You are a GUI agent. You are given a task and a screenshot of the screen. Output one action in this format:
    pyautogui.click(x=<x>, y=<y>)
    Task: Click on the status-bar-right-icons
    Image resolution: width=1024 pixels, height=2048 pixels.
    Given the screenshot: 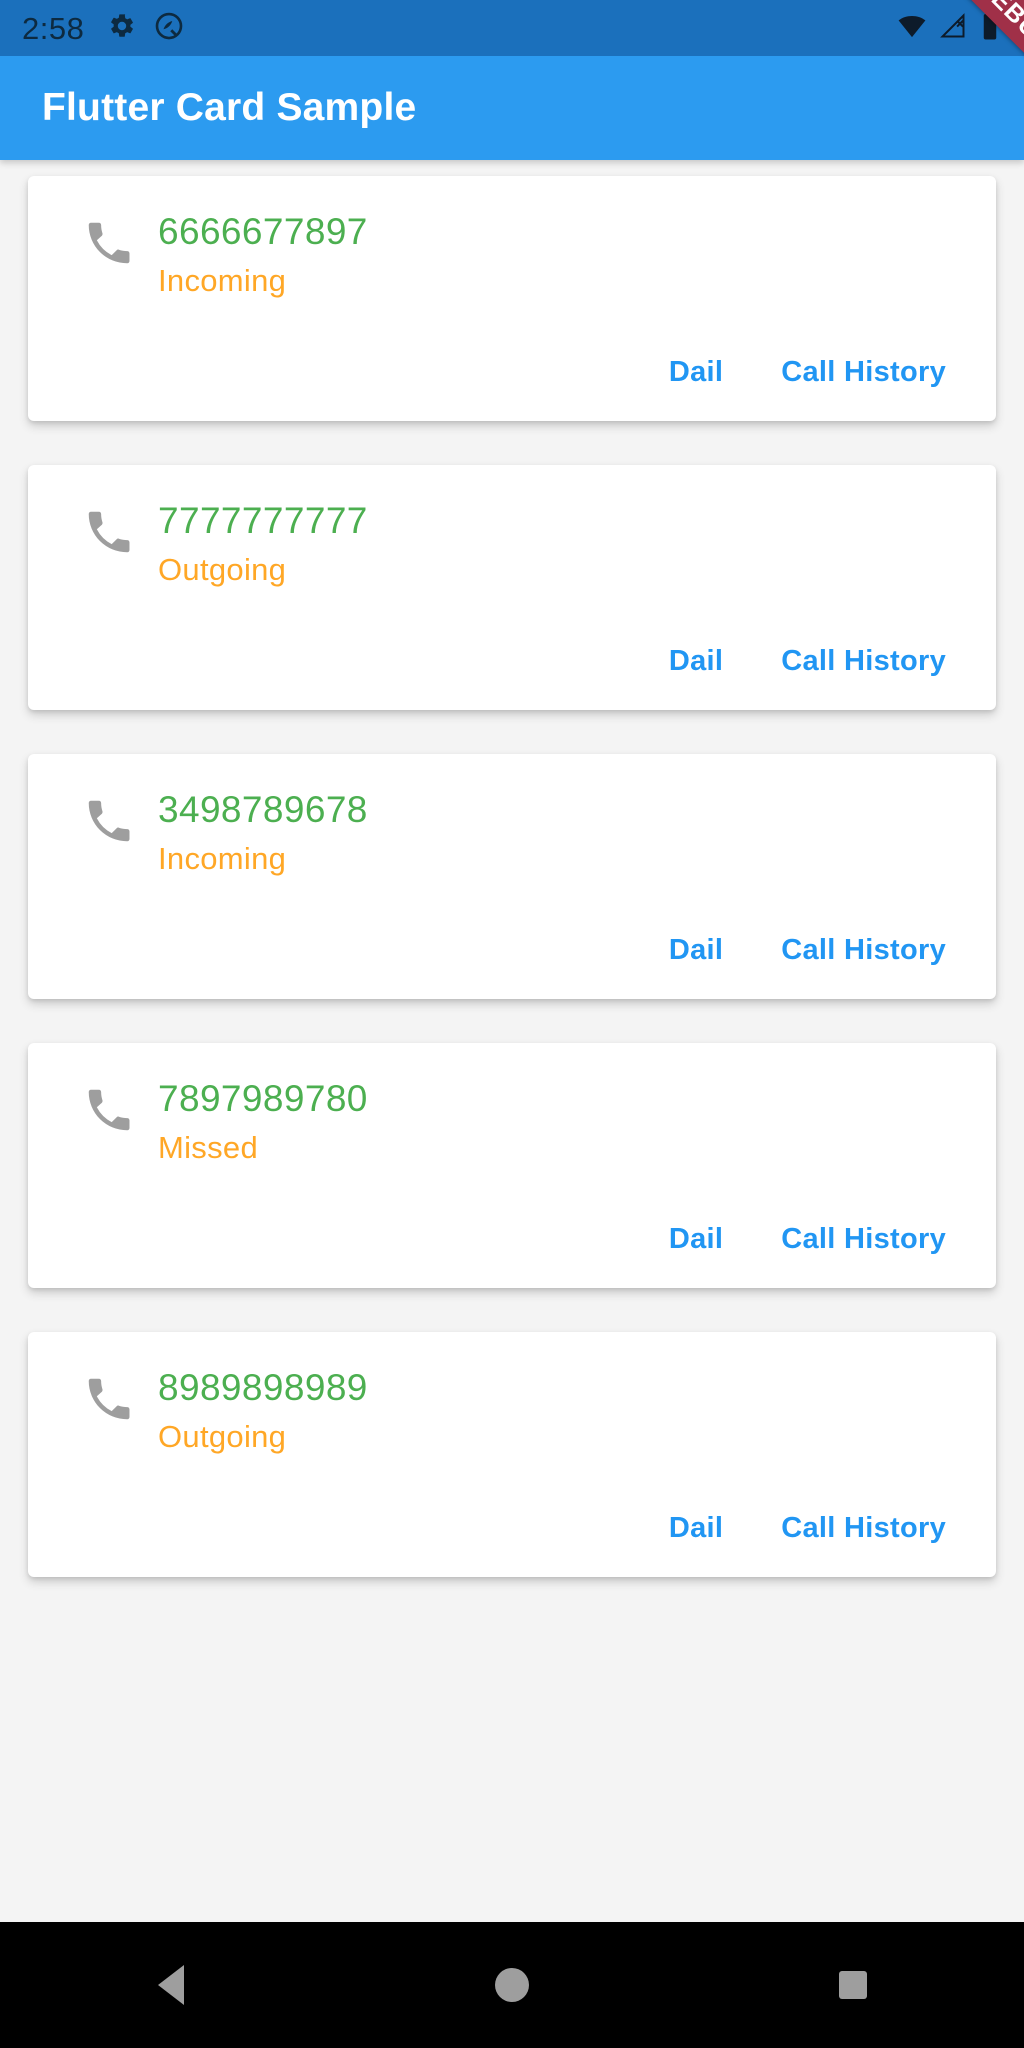 What is the action you would take?
    pyautogui.click(x=952, y=28)
    